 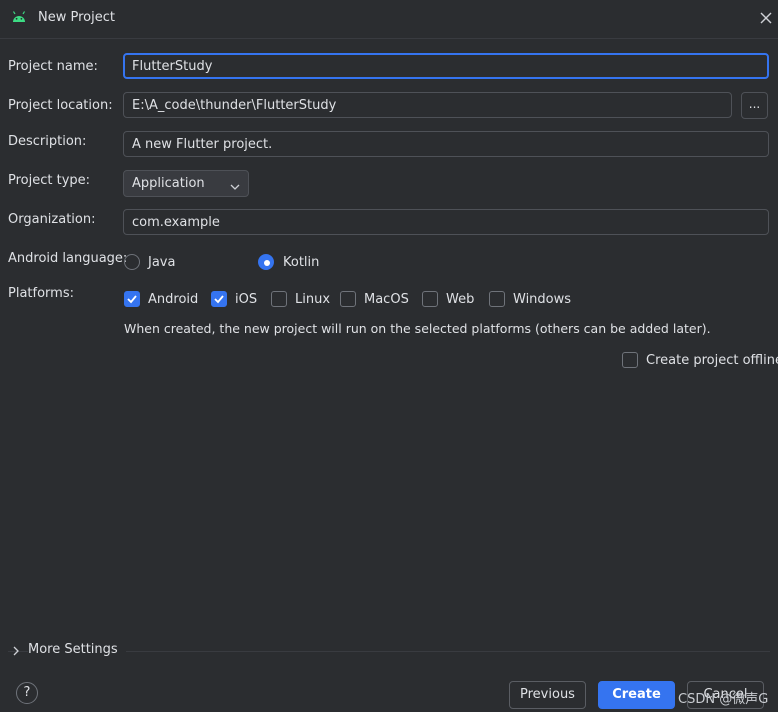 I want to click on linux-checkbox, so click(x=279, y=299).